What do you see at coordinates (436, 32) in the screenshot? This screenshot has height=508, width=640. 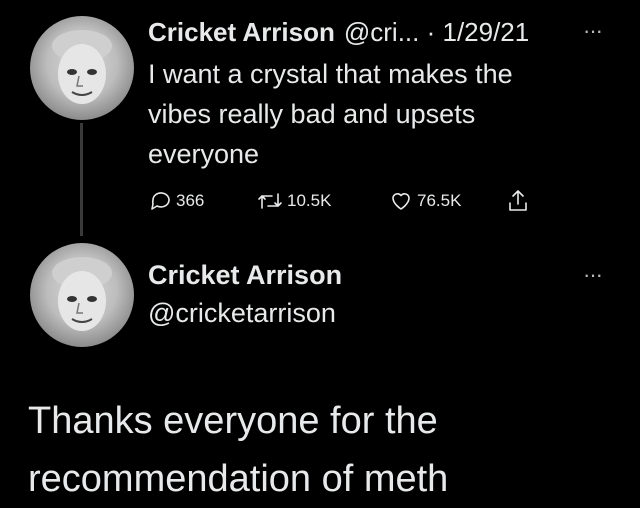 I see `tweet1-handle-date: @cri... · 1/29/21` at bounding box center [436, 32].